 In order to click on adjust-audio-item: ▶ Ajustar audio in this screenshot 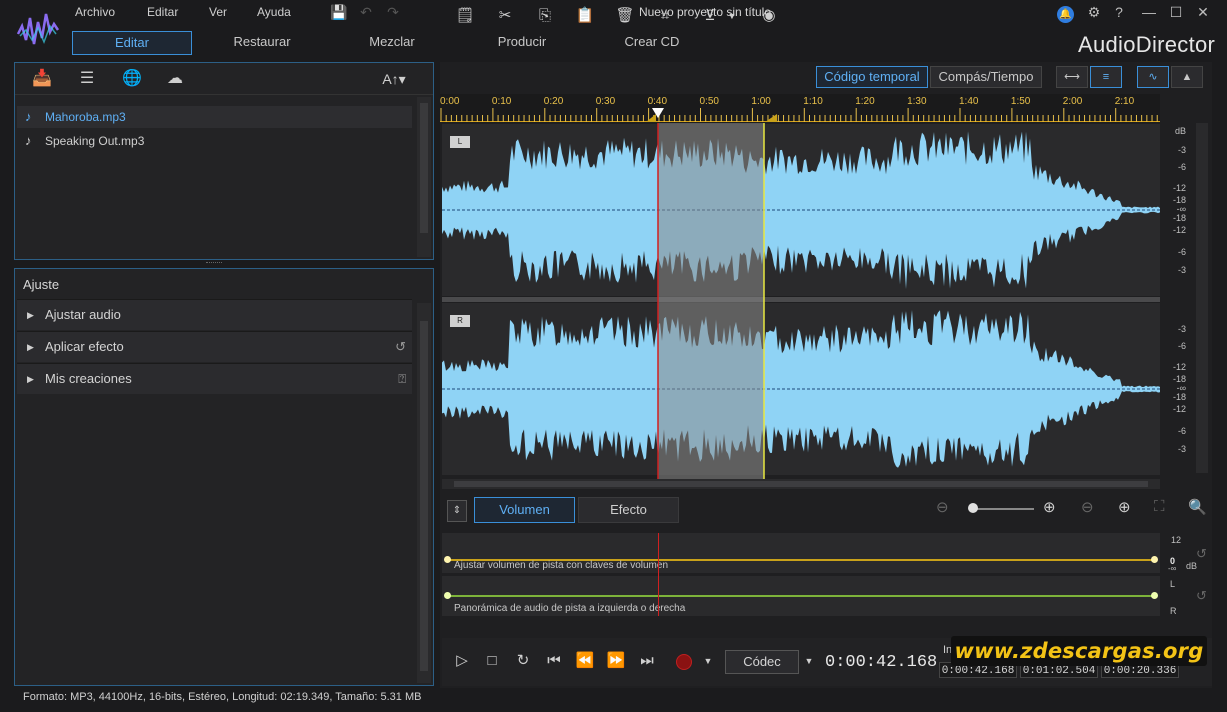, I will do `click(214, 314)`.